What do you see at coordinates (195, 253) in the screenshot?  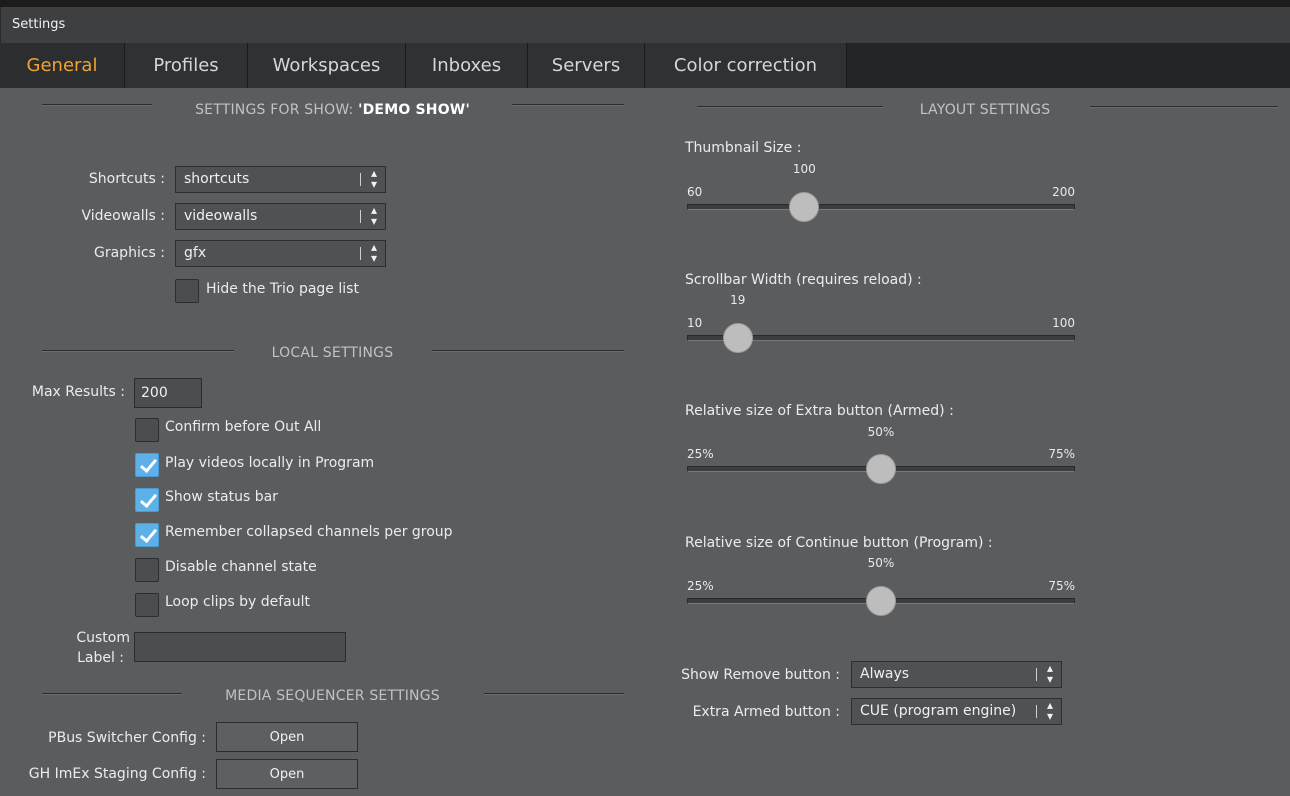 I see `graphics-select-value: gfx` at bounding box center [195, 253].